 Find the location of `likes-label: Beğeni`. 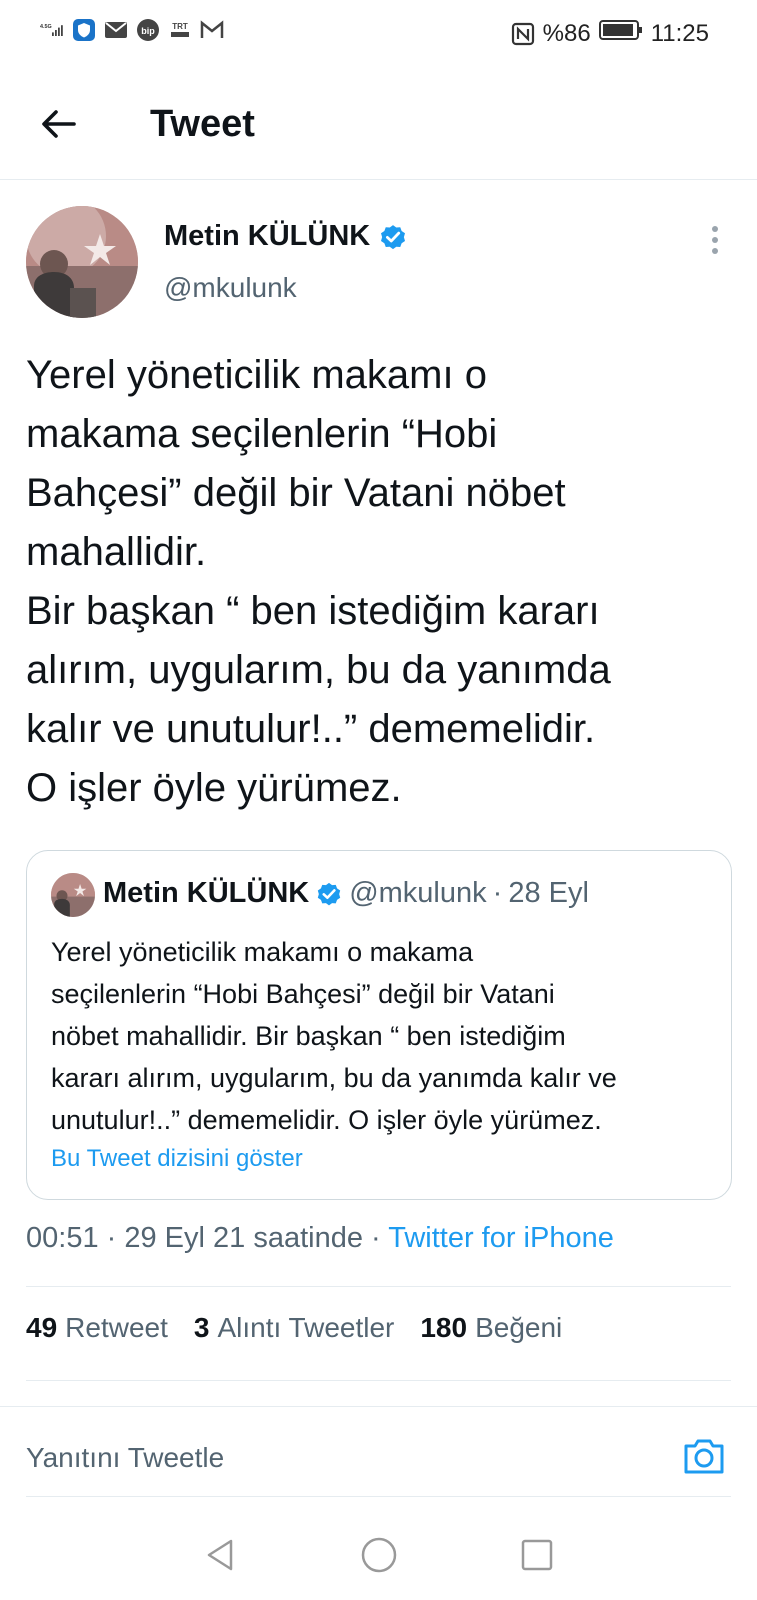

likes-label: Beğeni is located at coordinates (519, 1327).